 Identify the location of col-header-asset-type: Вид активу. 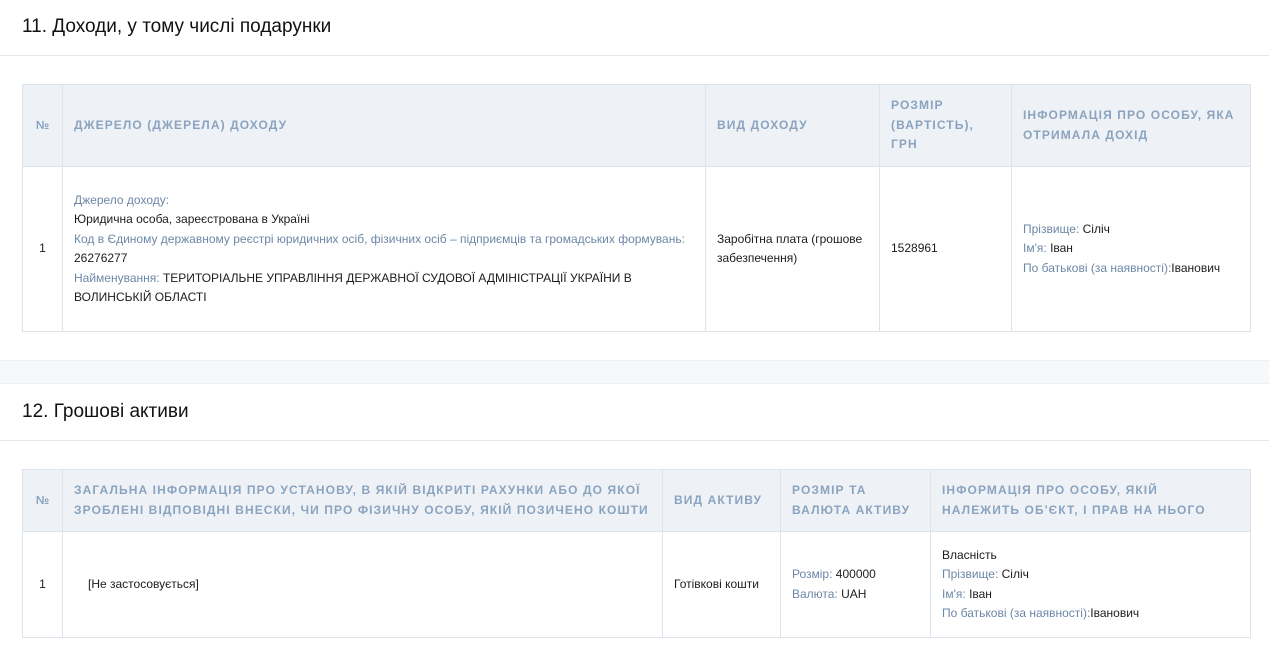
(721, 500).